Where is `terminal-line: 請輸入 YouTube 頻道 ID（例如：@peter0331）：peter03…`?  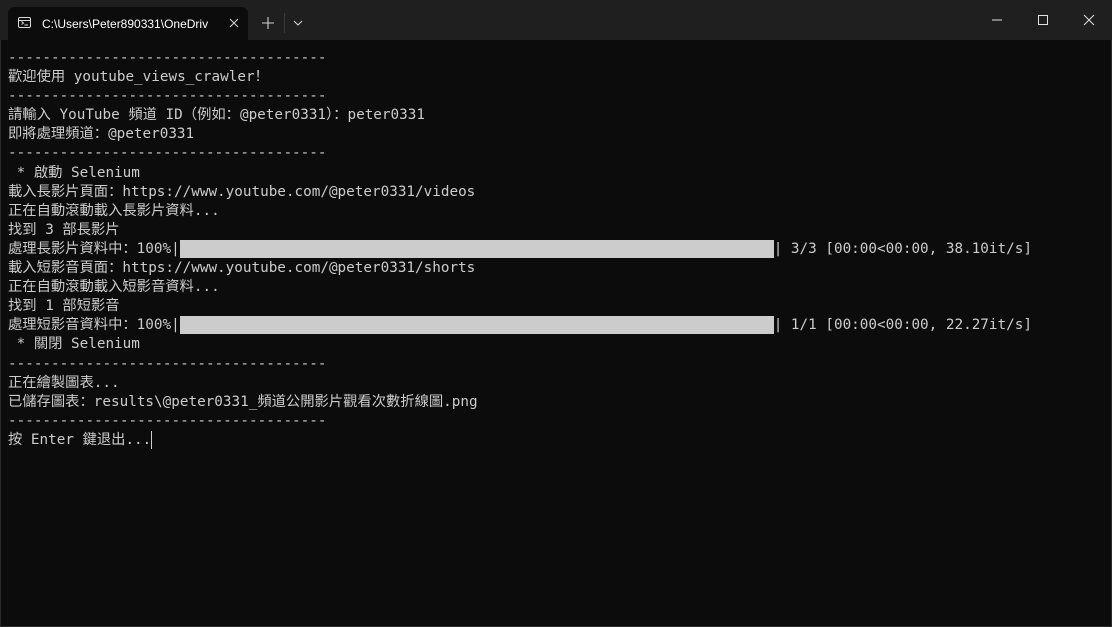
terminal-line: 請輸入 YouTube 頻道 ID（例如：@peter0331）：peter03… is located at coordinates (558, 115).